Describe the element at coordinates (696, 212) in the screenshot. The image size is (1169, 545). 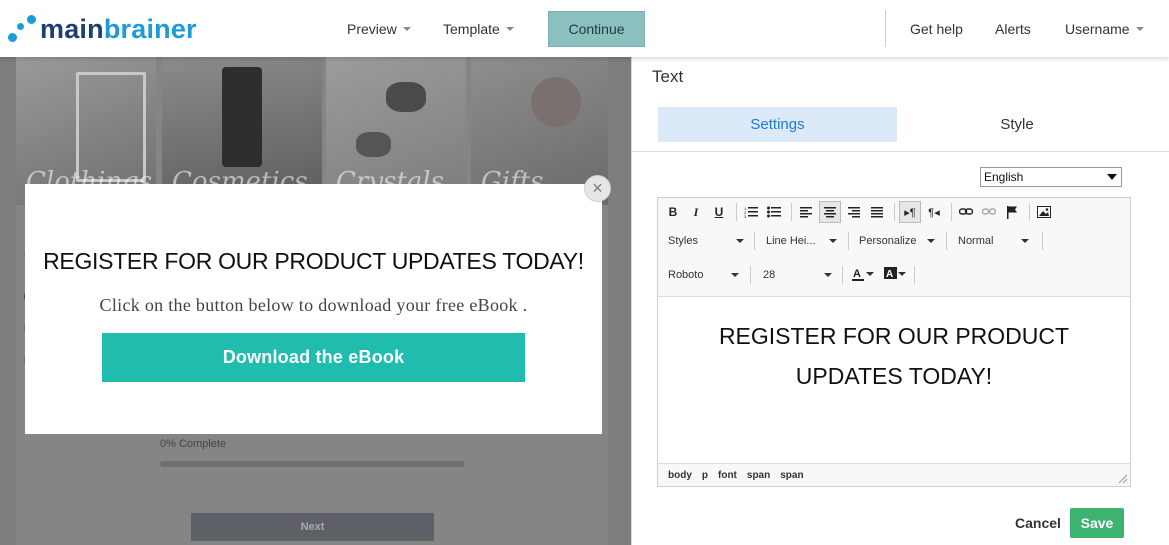
I see `italic-icon: I` at that location.